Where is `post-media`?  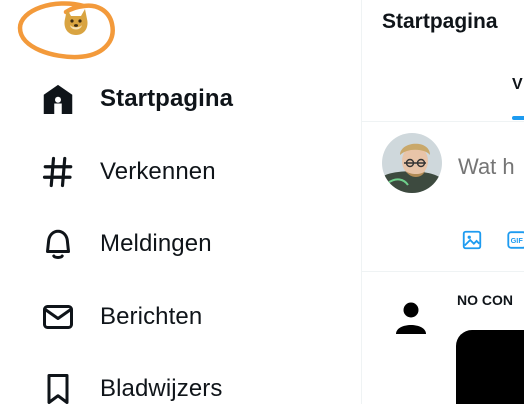
post-media is located at coordinates (490, 367).